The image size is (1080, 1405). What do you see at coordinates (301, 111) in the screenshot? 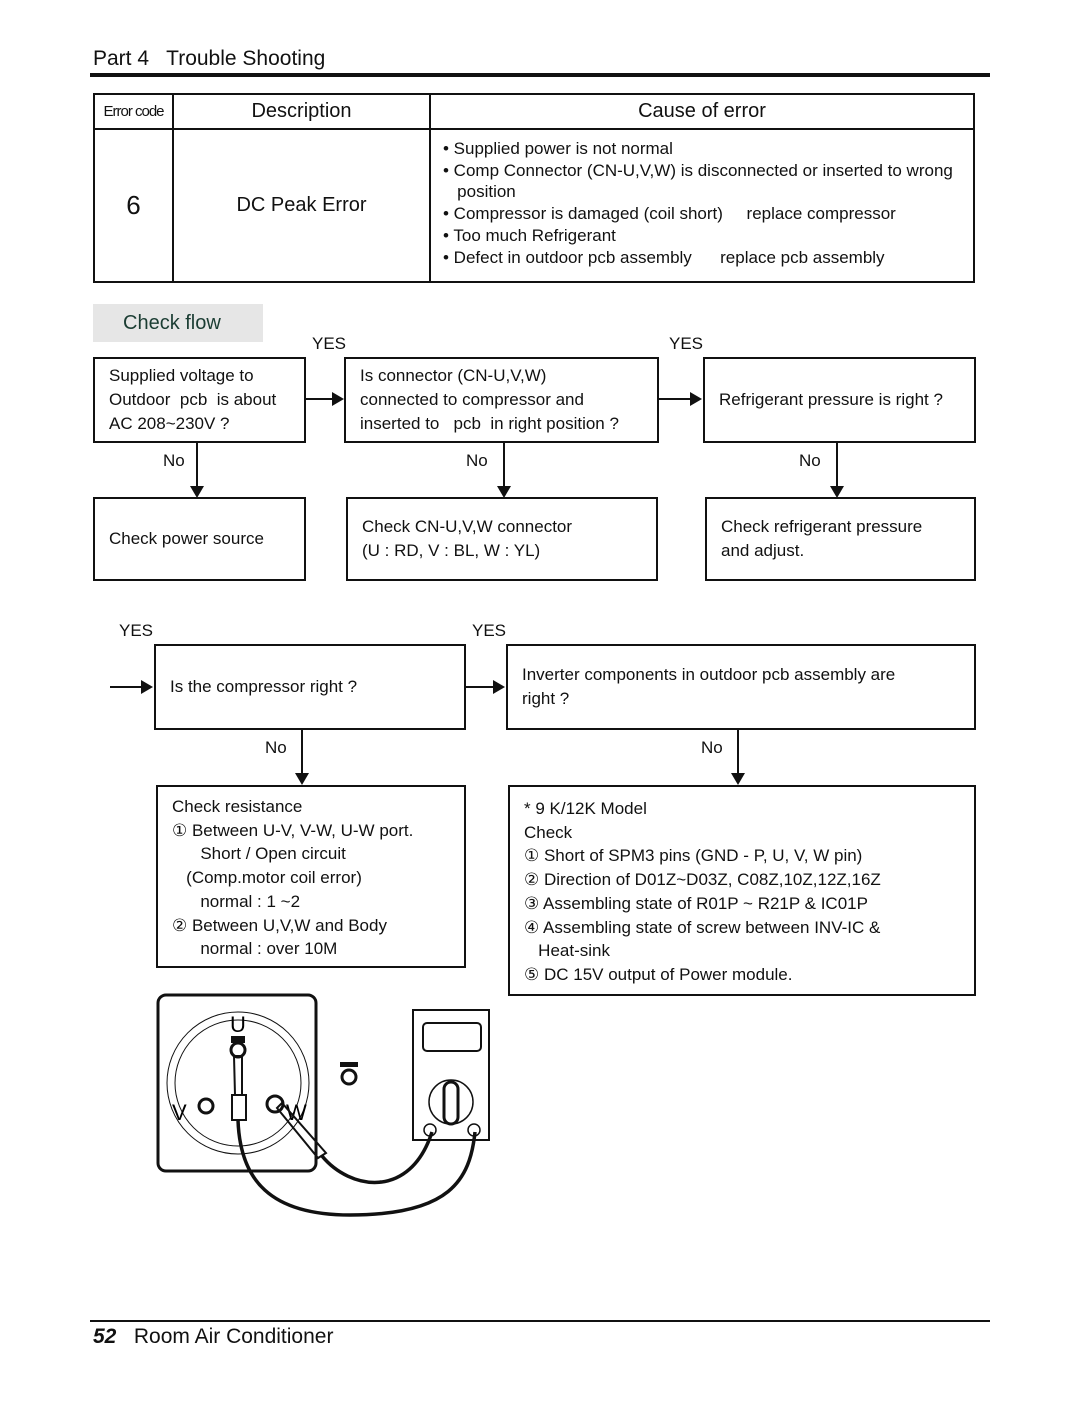
I see `header-description: Description` at bounding box center [301, 111].